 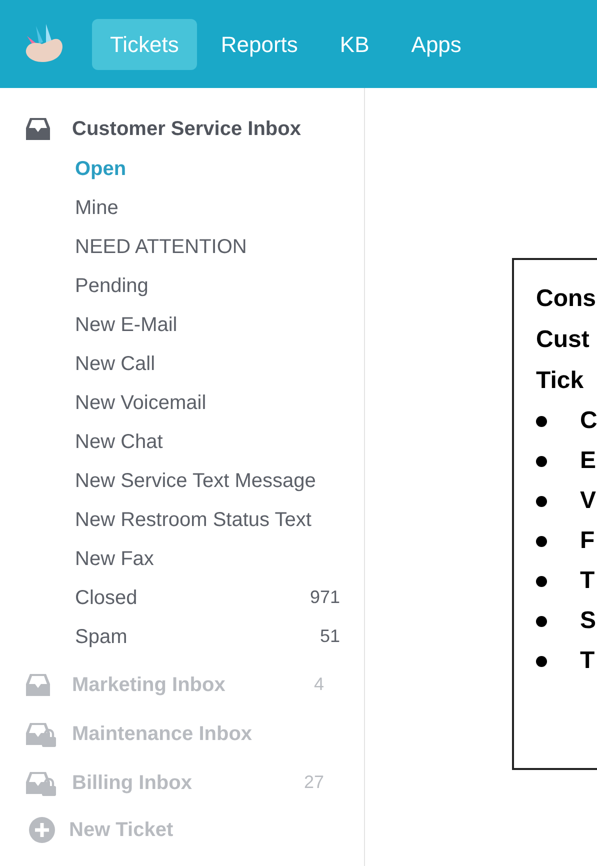 What do you see at coordinates (330, 636) in the screenshot?
I see `view-count: 51` at bounding box center [330, 636].